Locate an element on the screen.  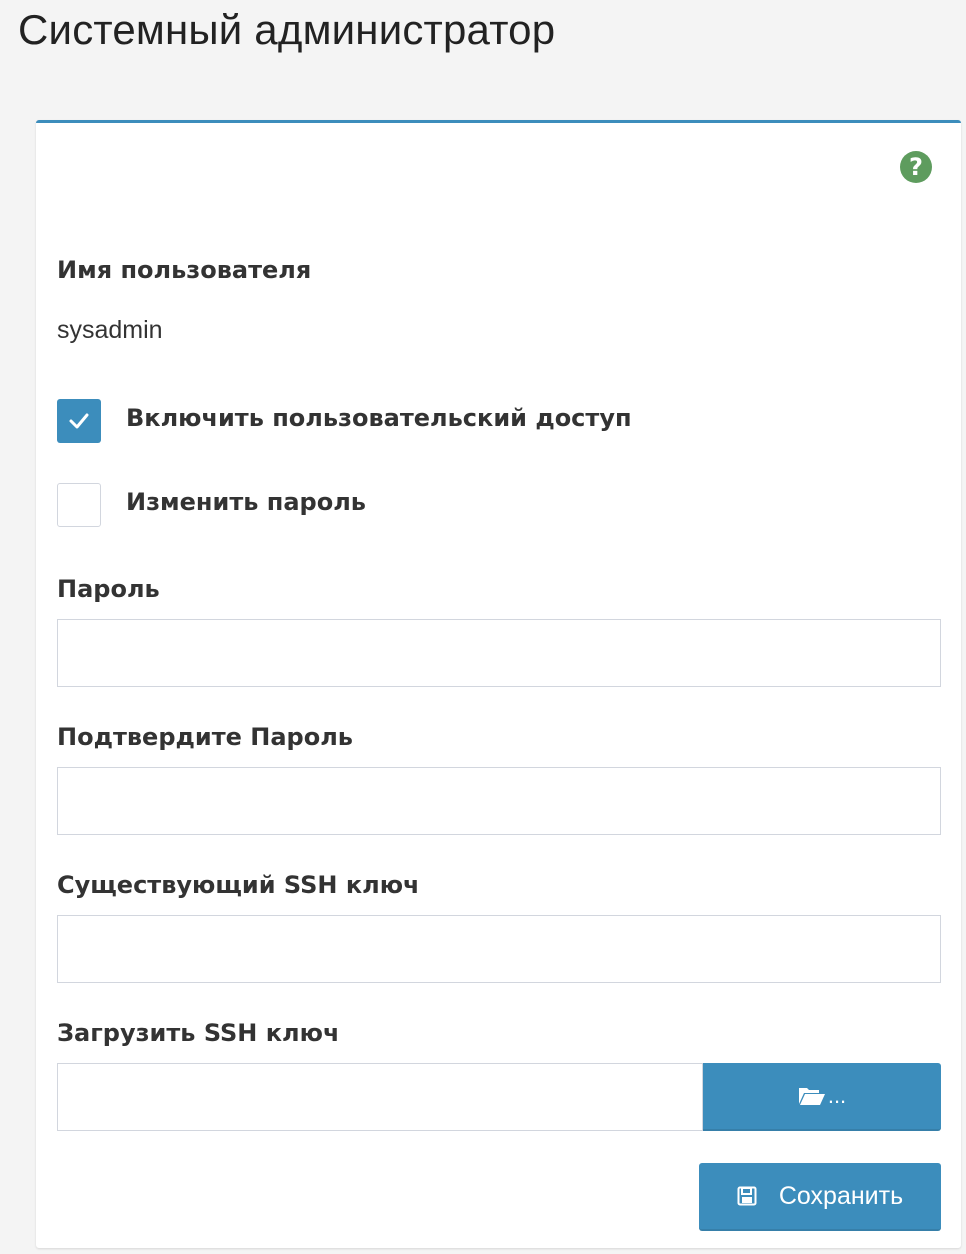
upload-ssh-key-input is located at coordinates (380, 1097).